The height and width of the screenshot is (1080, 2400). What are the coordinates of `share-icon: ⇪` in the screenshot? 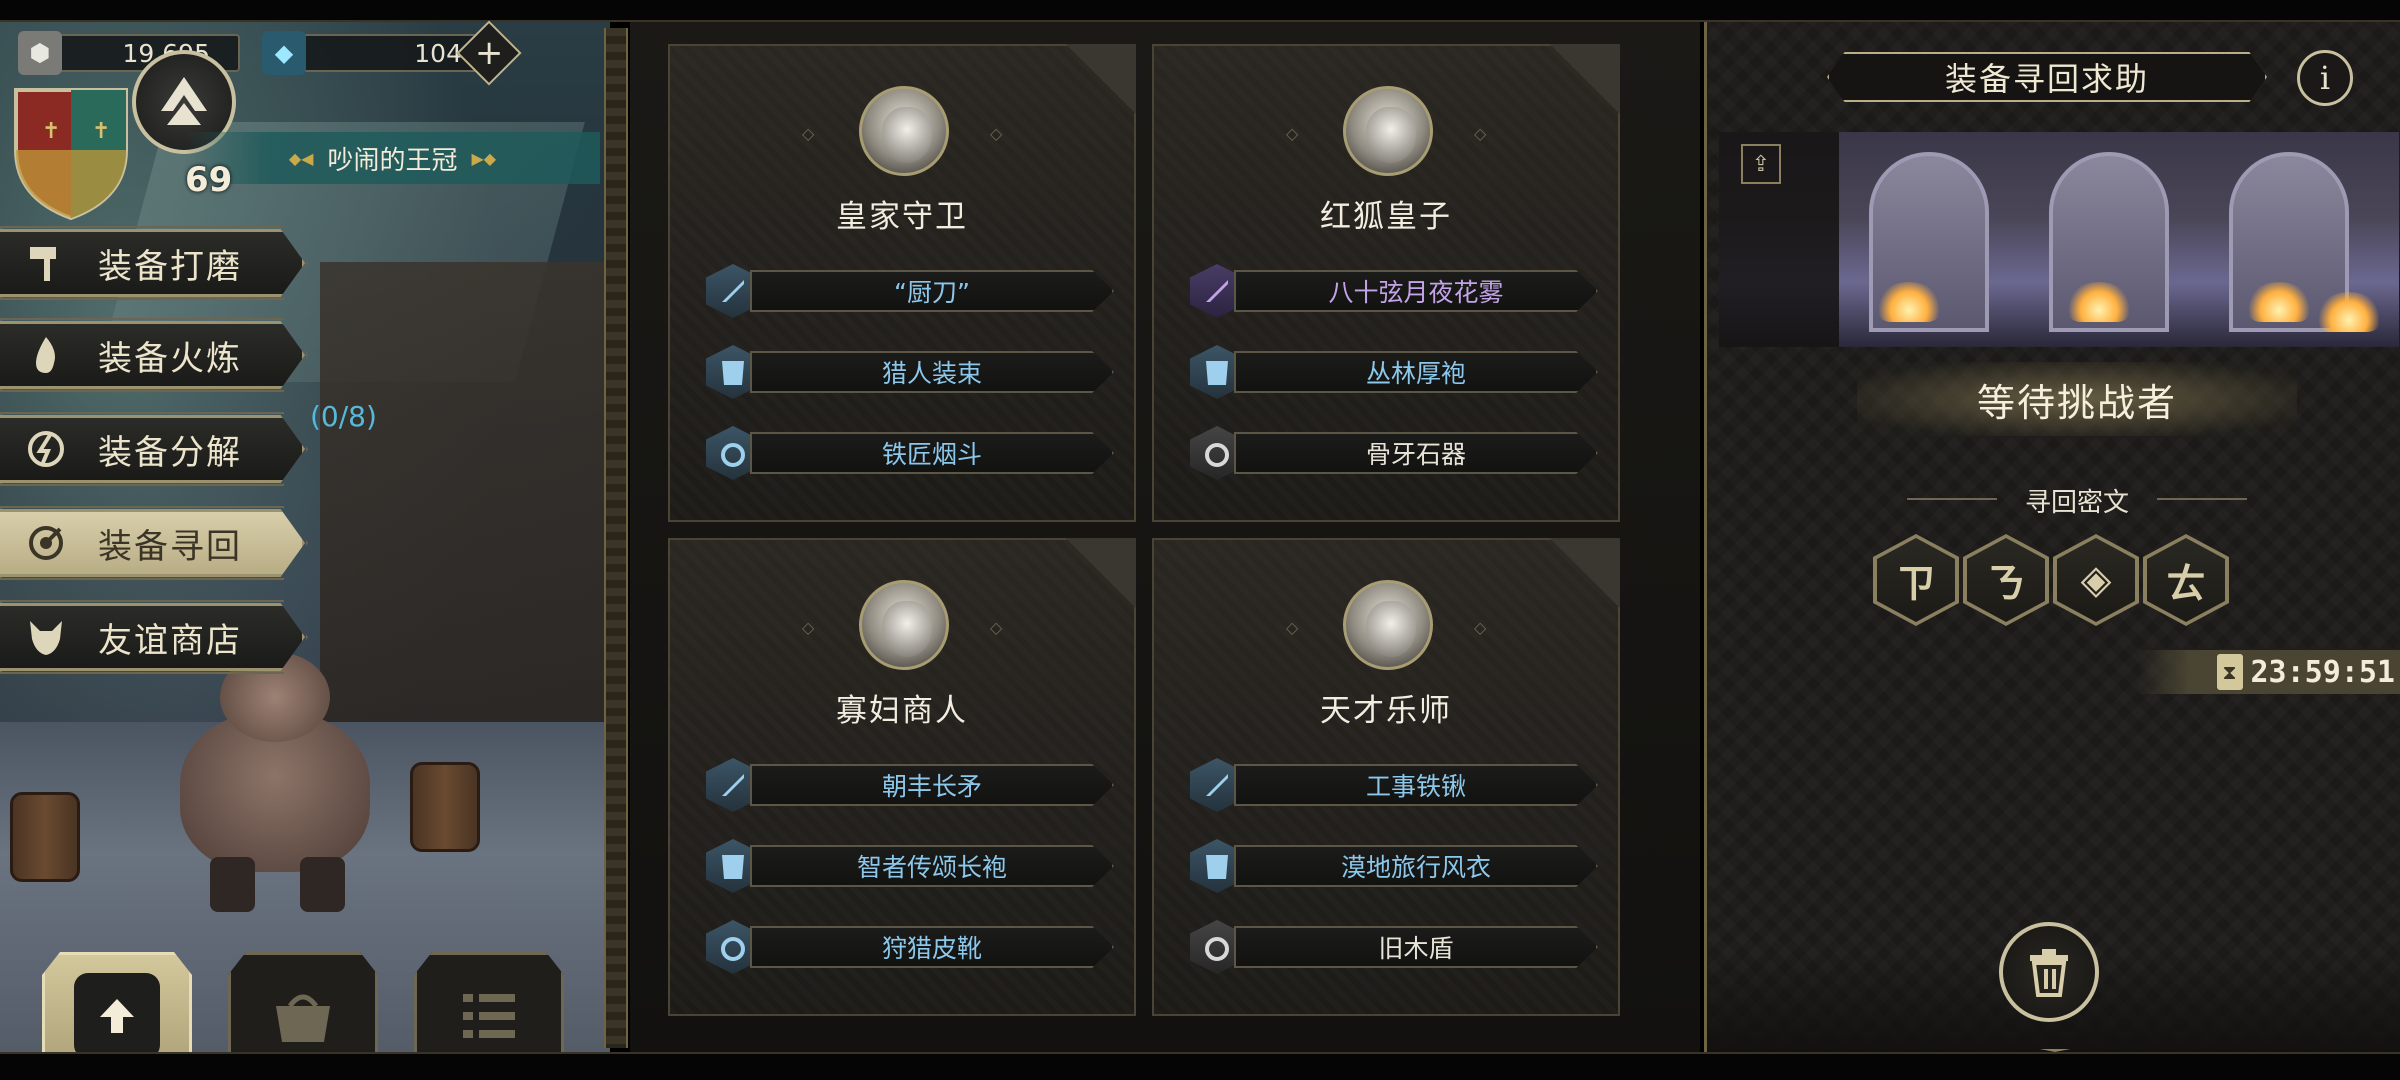 It's located at (1761, 164).